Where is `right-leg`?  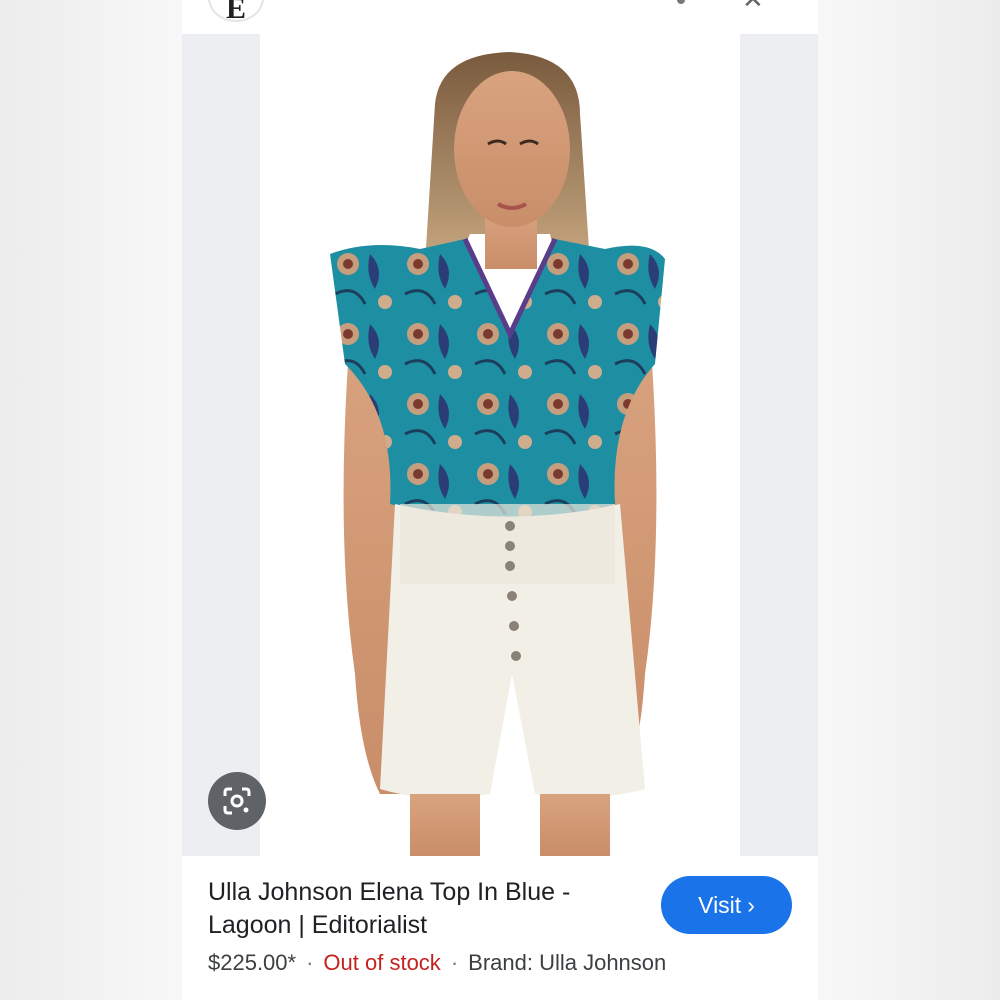 right-leg is located at coordinates (575, 825).